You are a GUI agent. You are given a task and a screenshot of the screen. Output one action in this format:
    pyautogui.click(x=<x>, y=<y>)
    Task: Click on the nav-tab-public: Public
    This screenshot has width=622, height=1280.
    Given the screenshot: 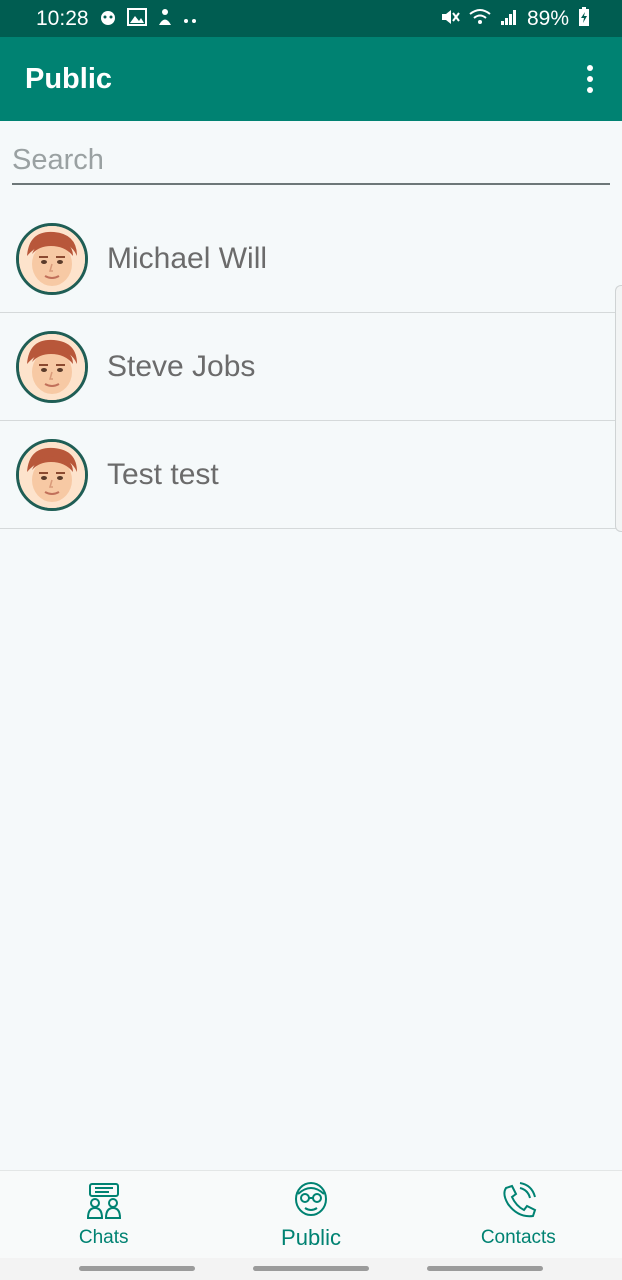 What is the action you would take?
    pyautogui.click(x=310, y=1215)
    